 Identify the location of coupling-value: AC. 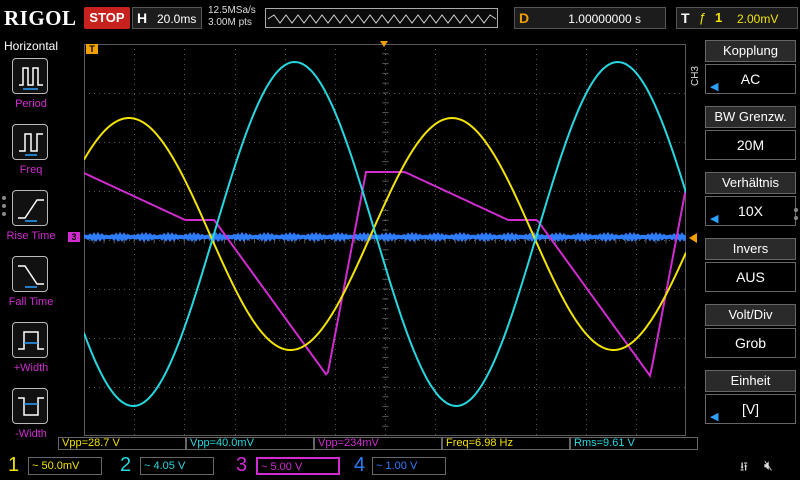
(750, 79).